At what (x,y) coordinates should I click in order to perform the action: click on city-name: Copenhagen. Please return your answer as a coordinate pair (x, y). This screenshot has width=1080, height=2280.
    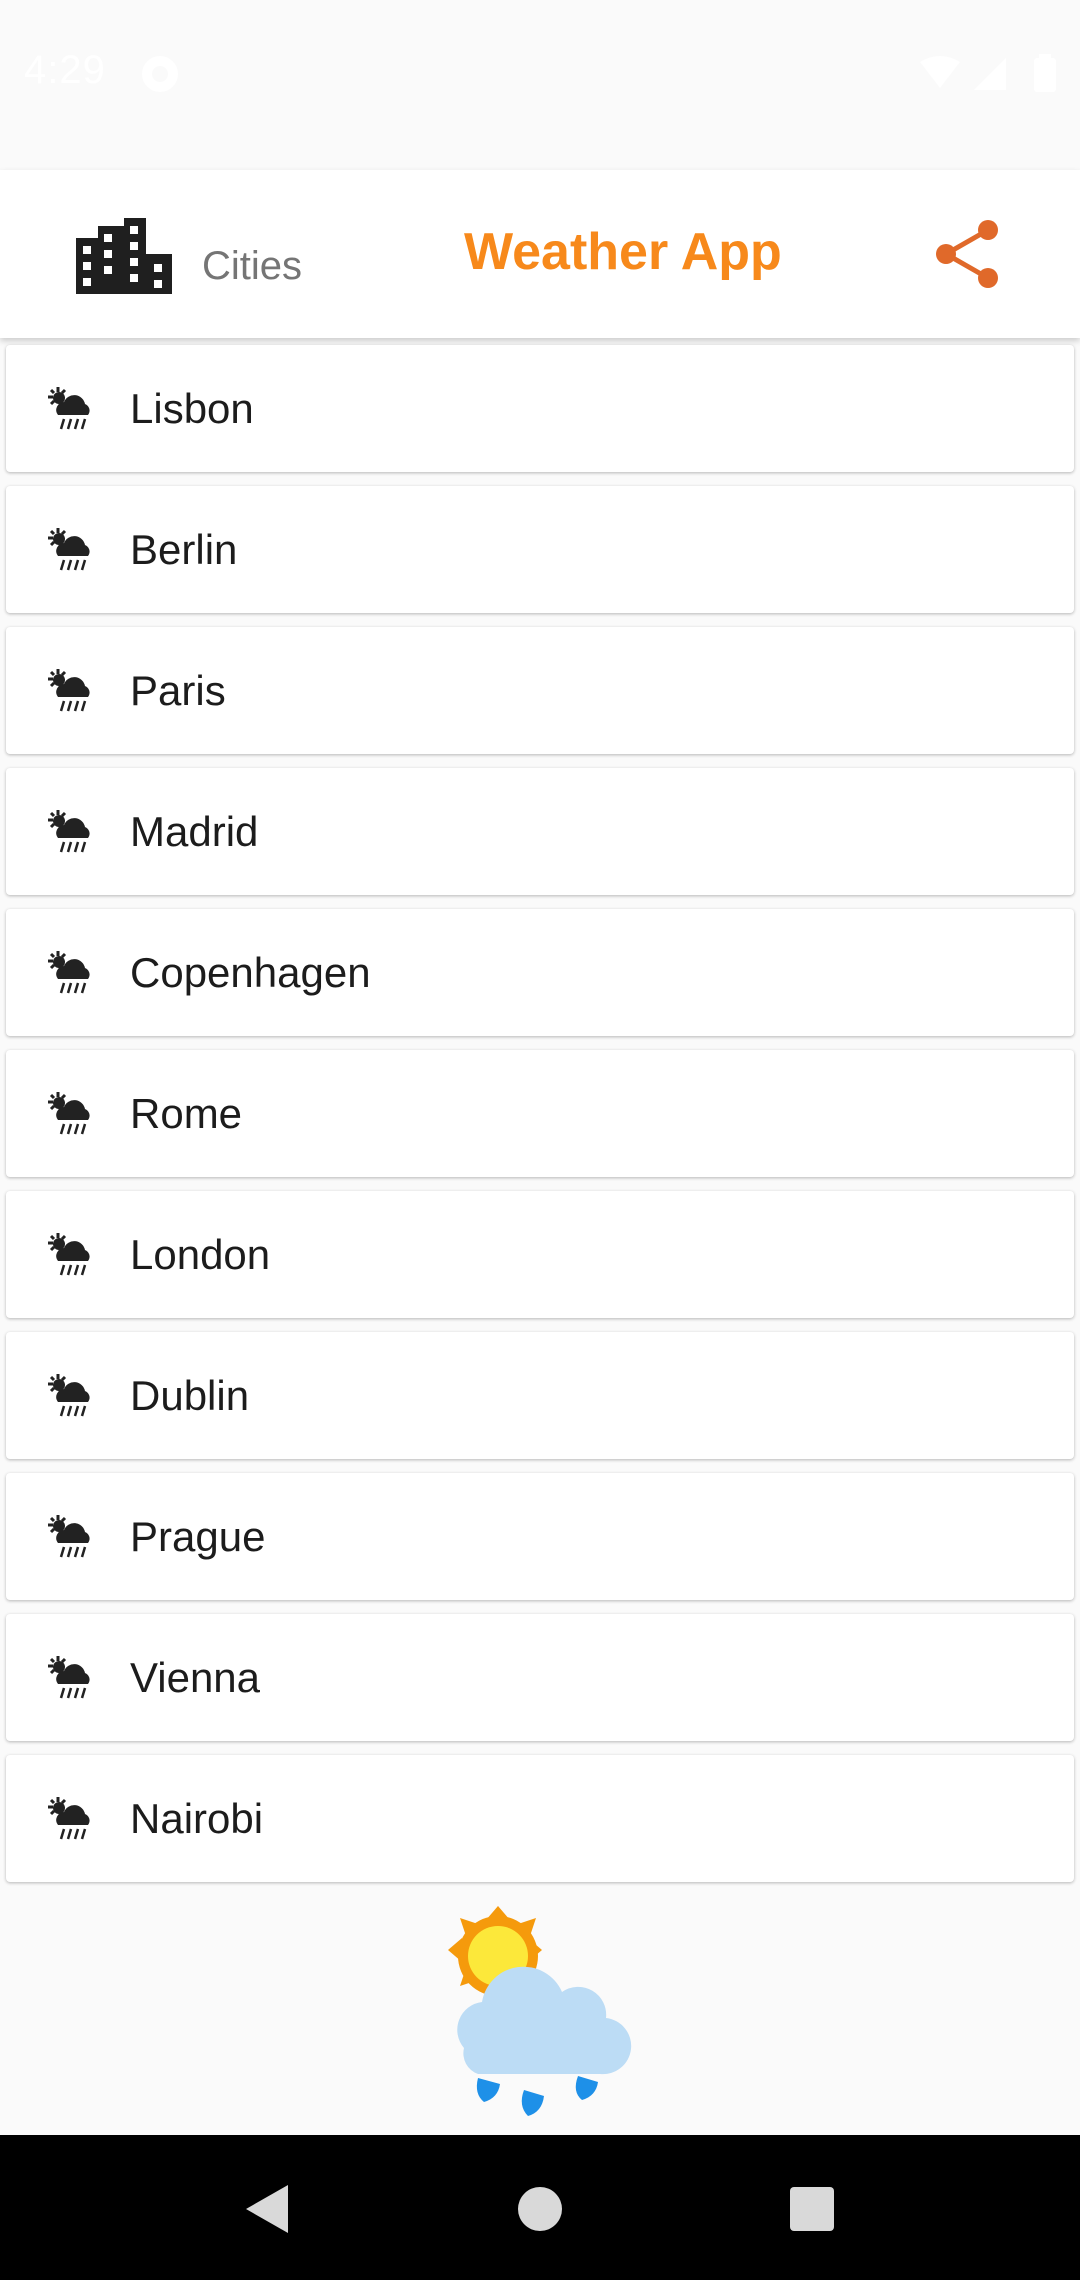
    Looking at the image, I should click on (250, 972).